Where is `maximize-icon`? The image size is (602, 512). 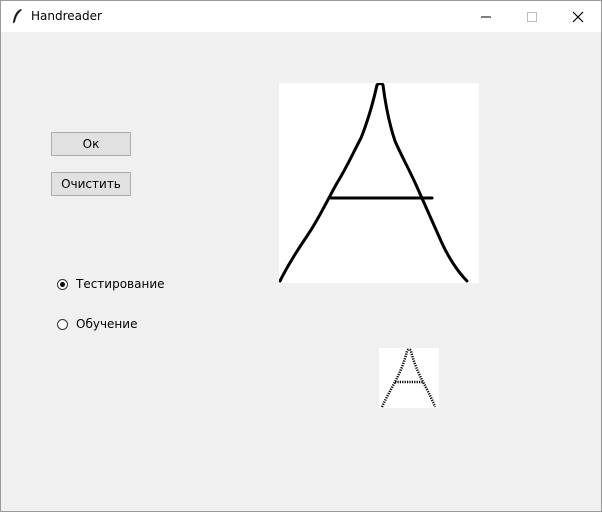 maximize-icon is located at coordinates (532, 17).